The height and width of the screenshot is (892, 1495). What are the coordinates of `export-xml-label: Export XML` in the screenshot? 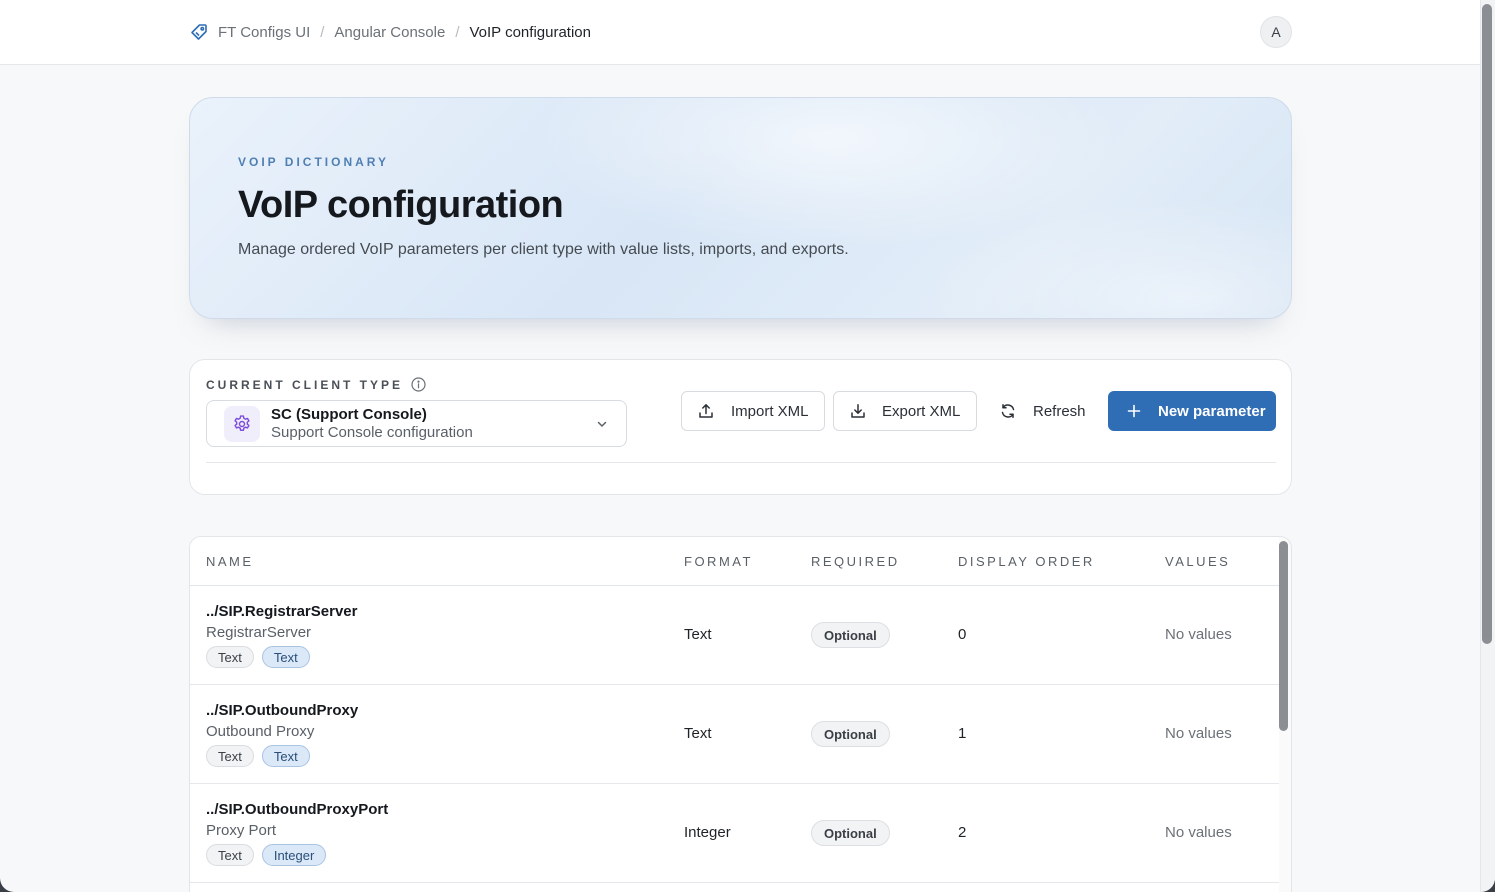 It's located at (921, 411).